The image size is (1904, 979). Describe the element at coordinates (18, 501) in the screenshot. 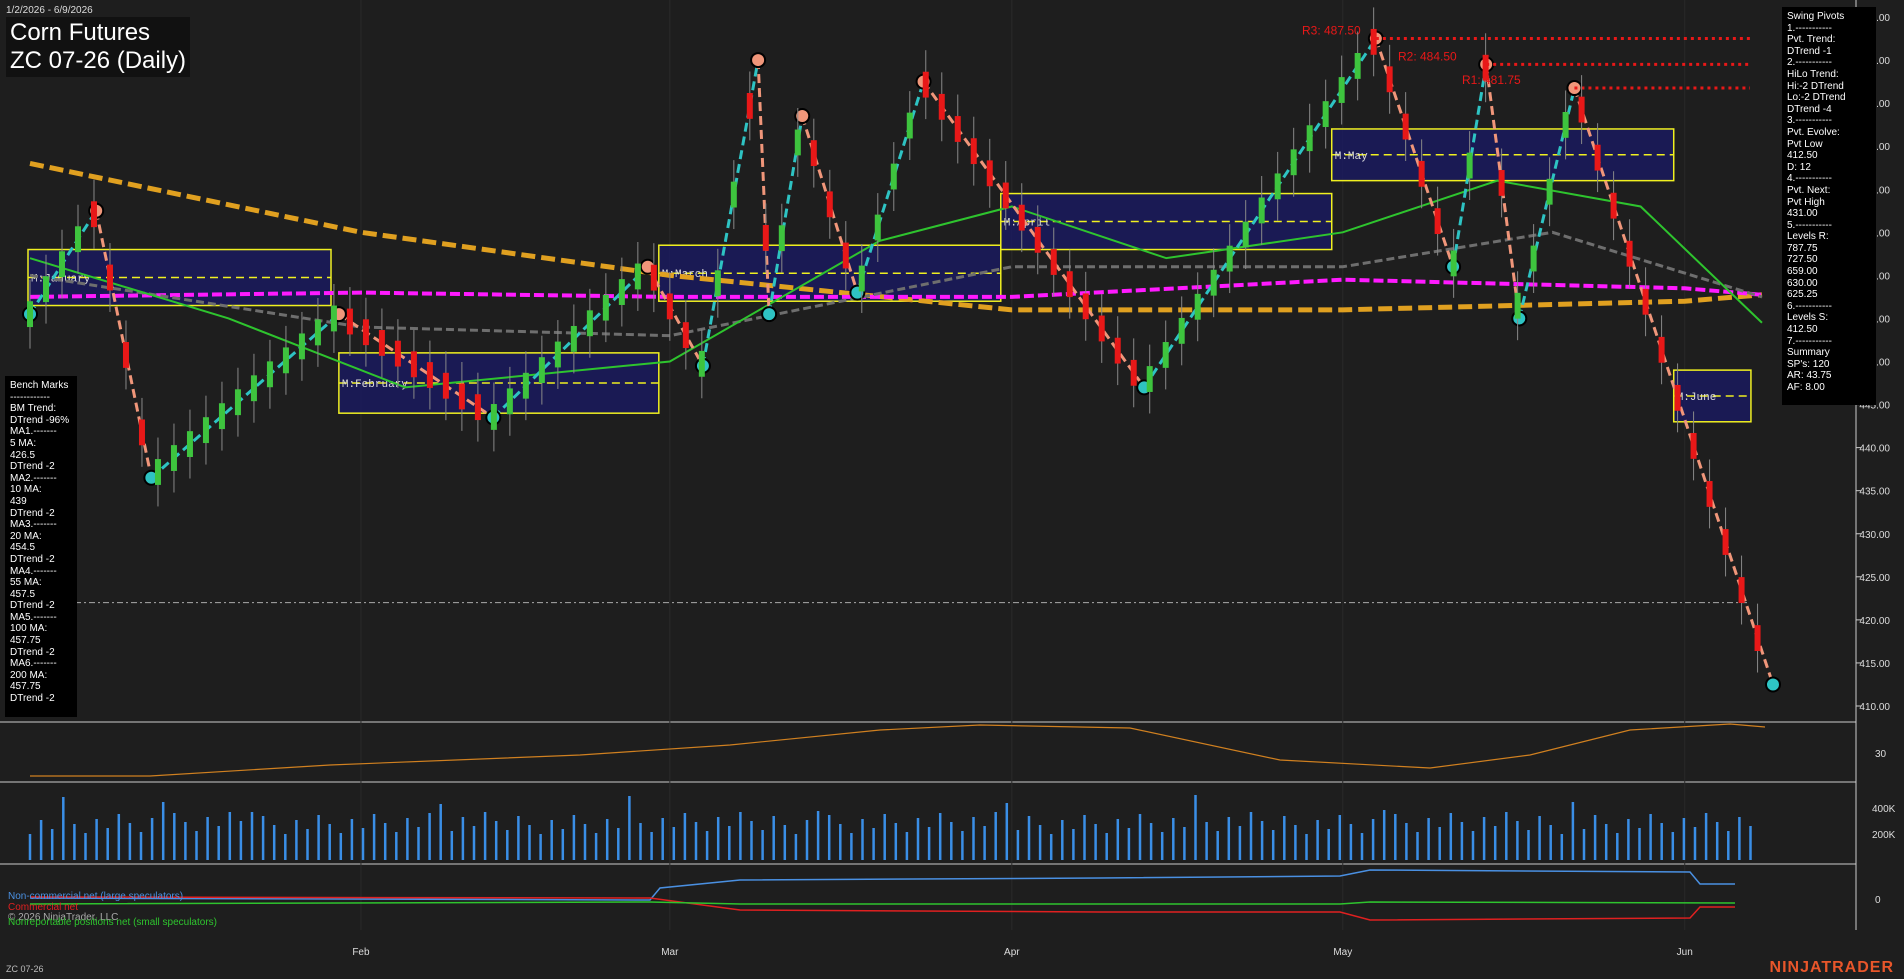

I see `bench-marks-line: 439` at that location.